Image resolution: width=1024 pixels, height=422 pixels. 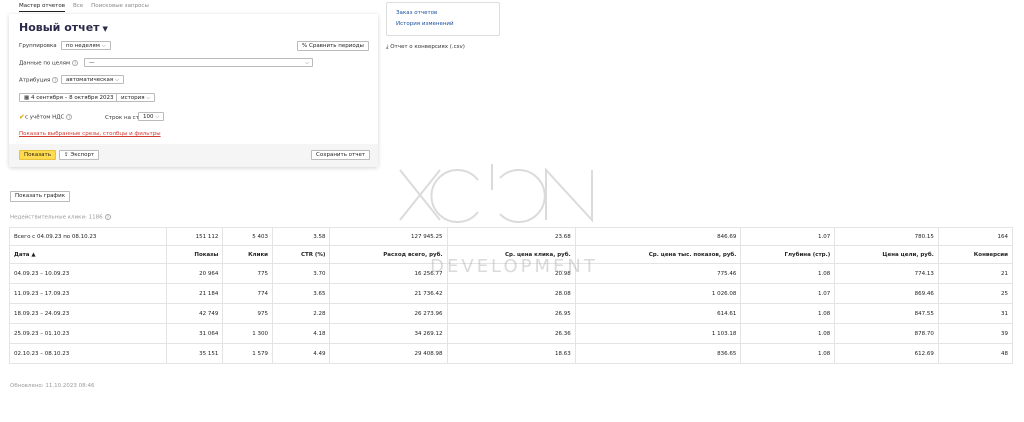 What do you see at coordinates (38, 46) in the screenshot?
I see `grouping-label: Группировка` at bounding box center [38, 46].